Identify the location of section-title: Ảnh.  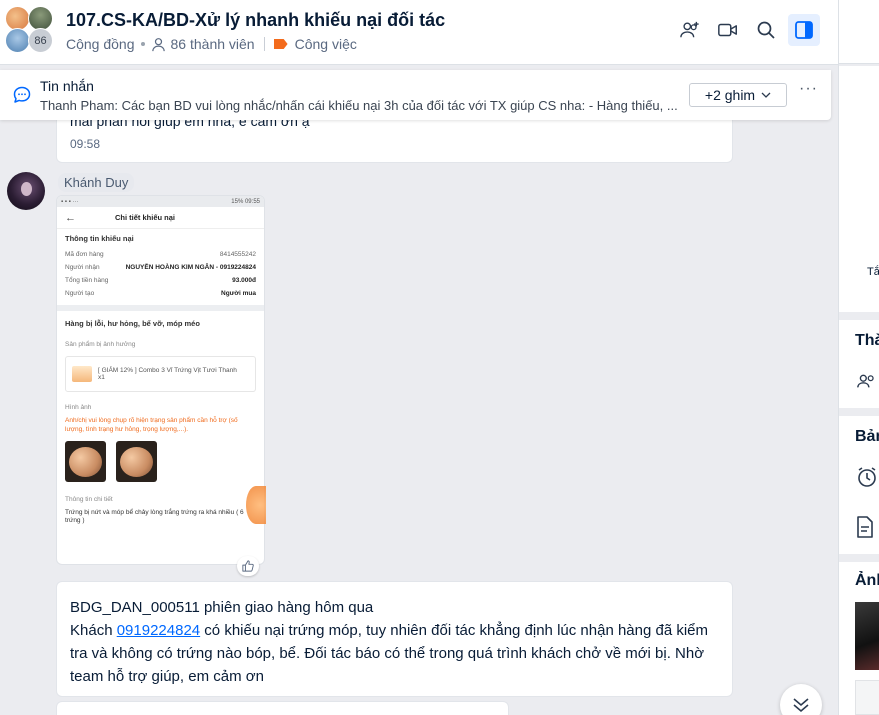
(867, 581).